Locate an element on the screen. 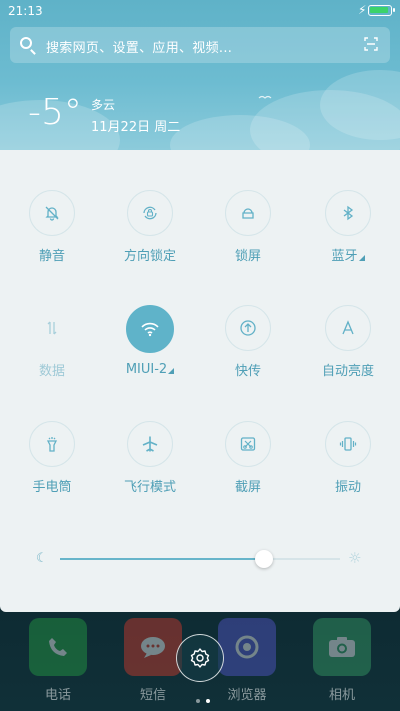  toggle-label: 蓝牙 is located at coordinates (348, 254).